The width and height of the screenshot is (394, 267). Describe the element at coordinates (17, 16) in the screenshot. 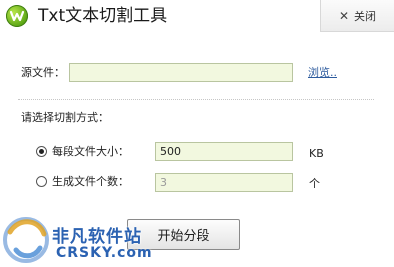

I see `app-logo-icon` at that location.